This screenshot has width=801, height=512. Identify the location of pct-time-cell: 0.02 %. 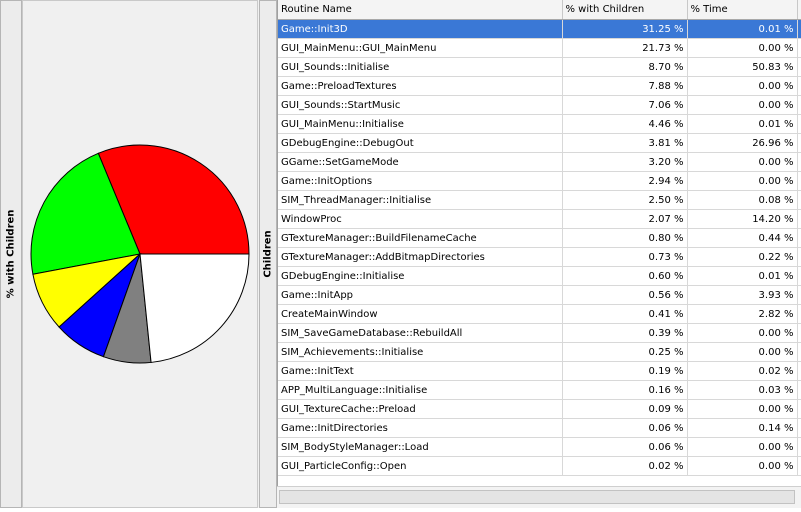
(742, 371).